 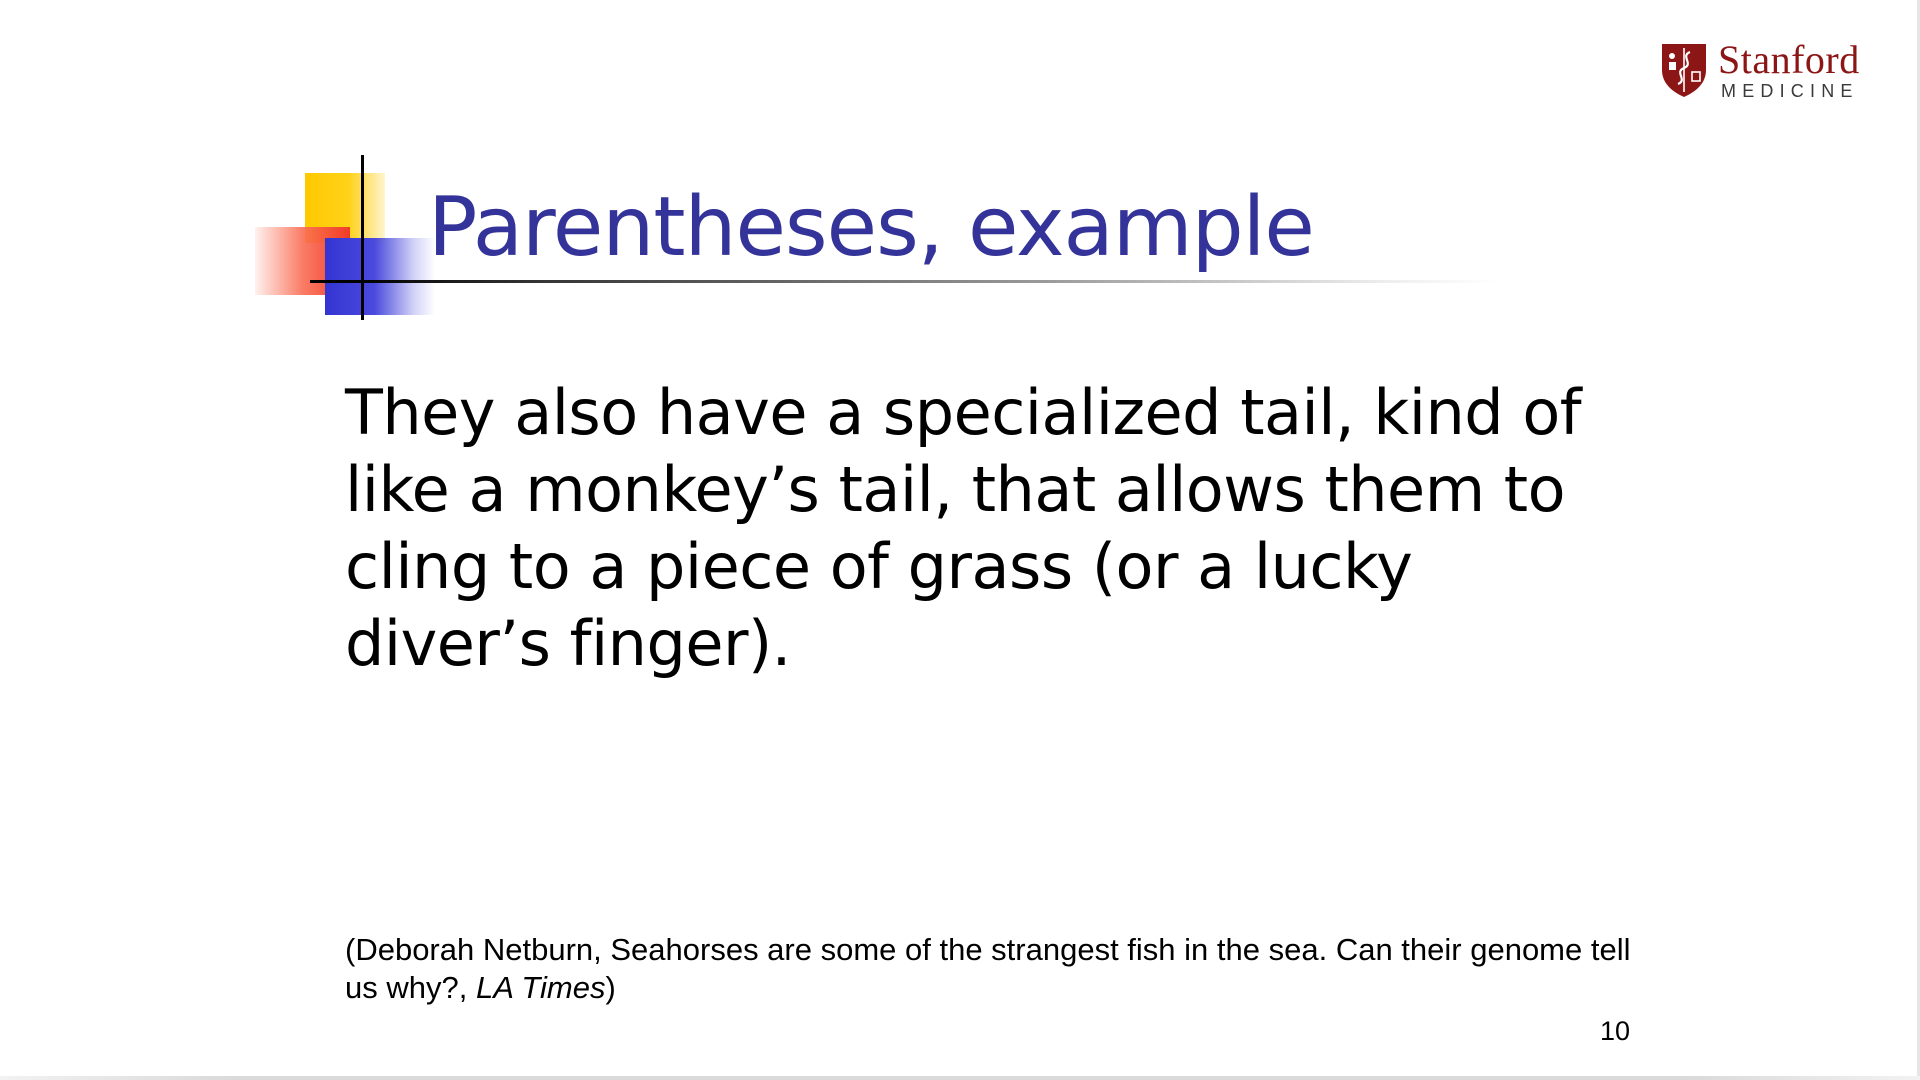 I want to click on title-decoration, so click(x=355, y=237).